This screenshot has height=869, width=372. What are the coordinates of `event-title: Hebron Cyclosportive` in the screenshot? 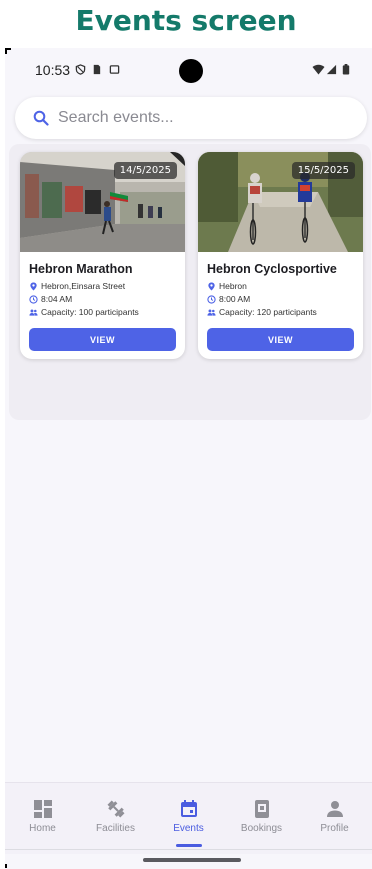 It's located at (272, 269).